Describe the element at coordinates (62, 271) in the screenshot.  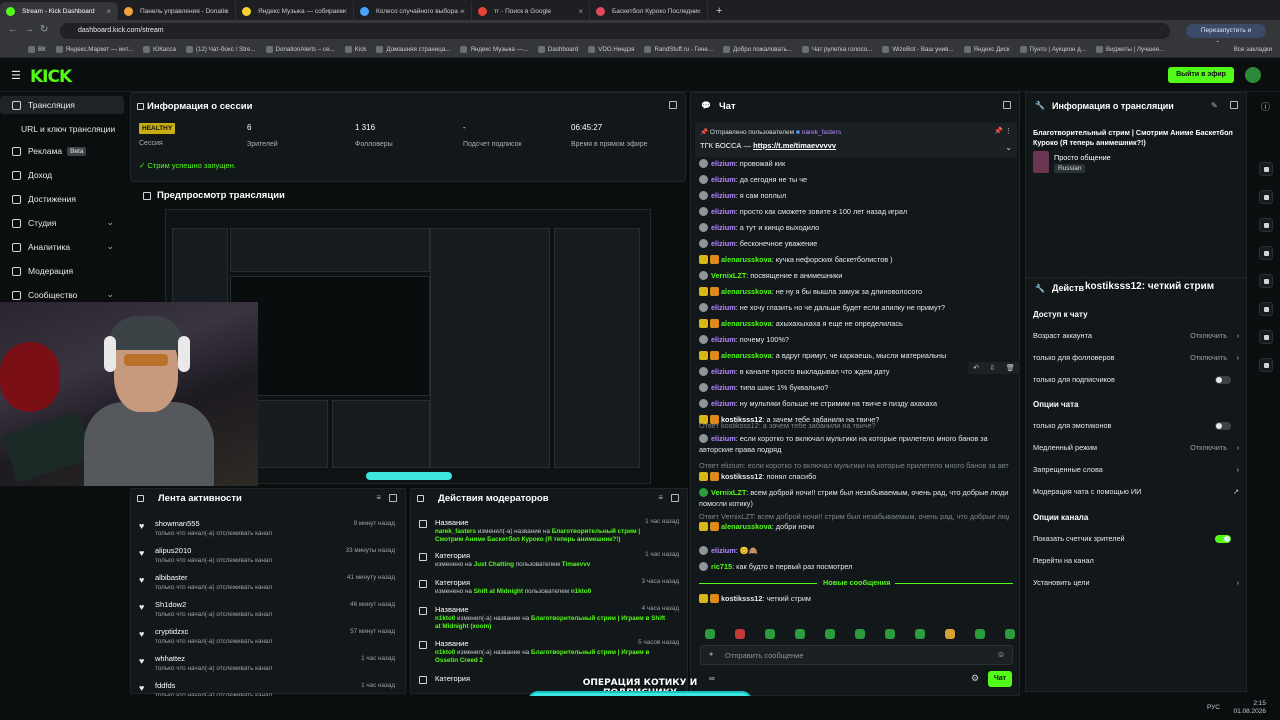
I see `sidebar-item: Модерация` at that location.